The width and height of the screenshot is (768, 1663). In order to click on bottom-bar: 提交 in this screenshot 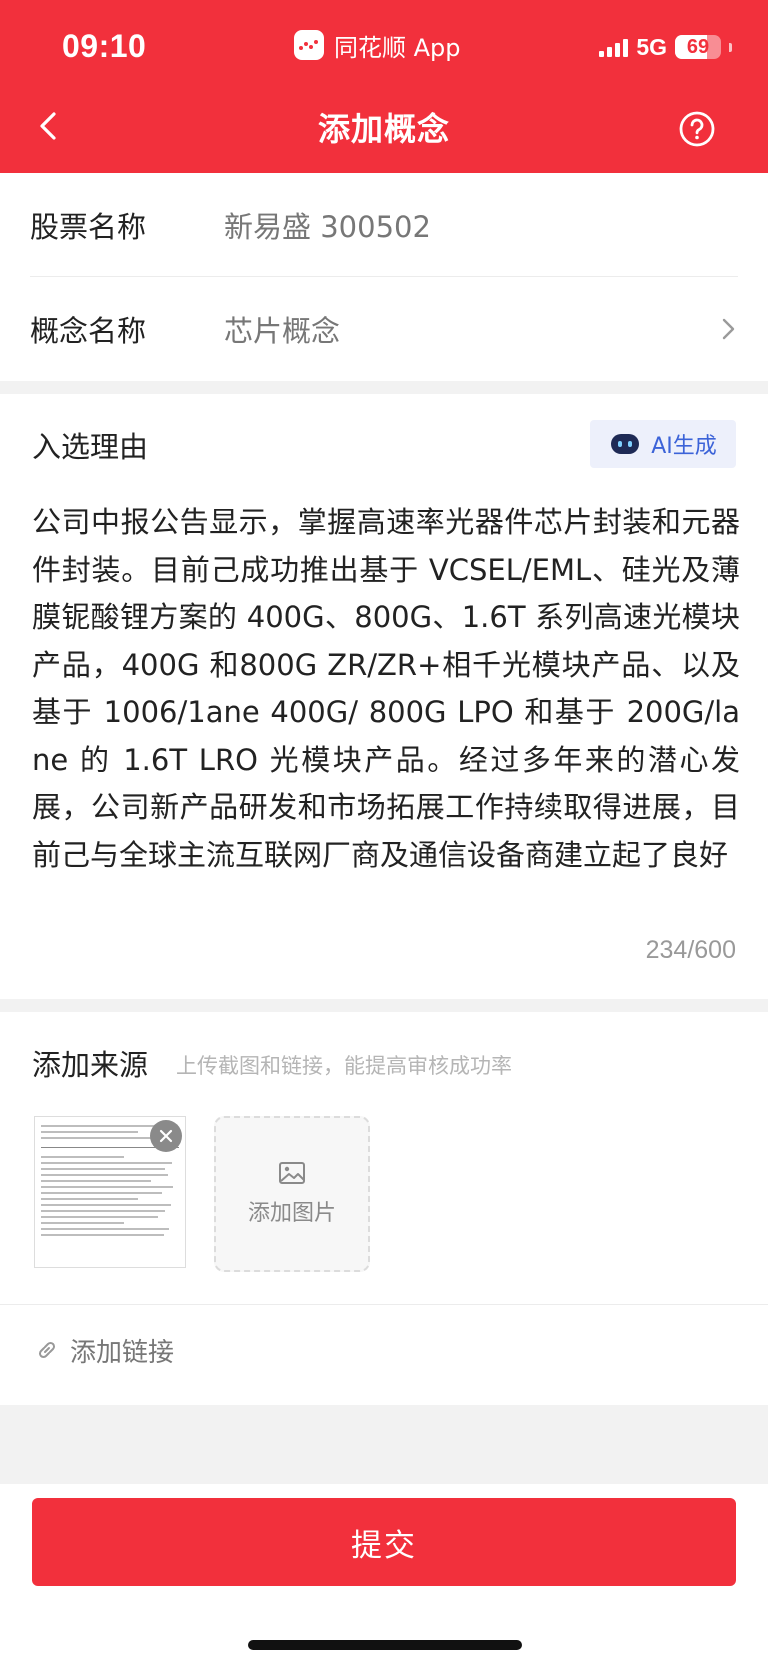, I will do `click(384, 1573)`.